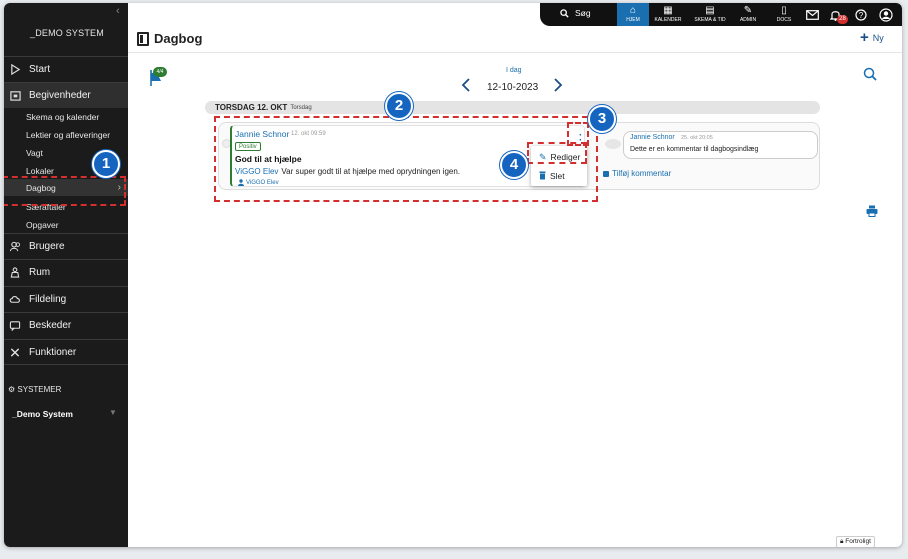 The width and height of the screenshot is (908, 559). I want to click on sidebar-item-brugere: Brugere, so click(66, 246).